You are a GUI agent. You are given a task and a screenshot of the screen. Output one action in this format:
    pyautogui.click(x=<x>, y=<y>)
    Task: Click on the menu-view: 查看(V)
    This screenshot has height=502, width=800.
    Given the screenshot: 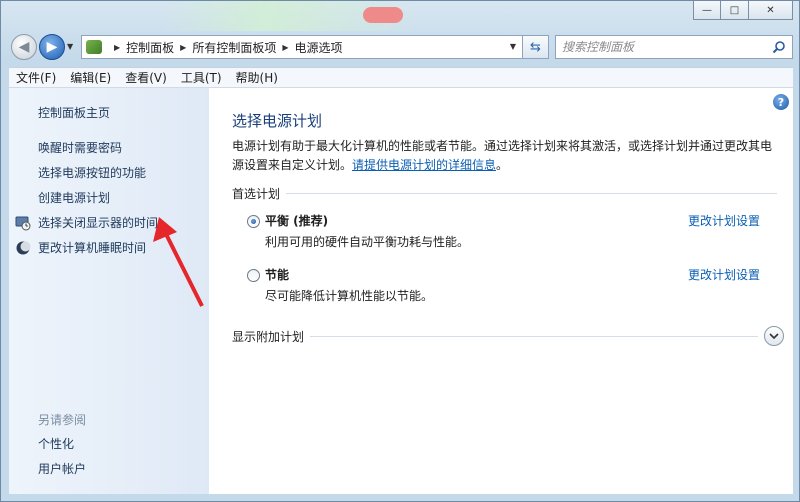 What is the action you would take?
    pyautogui.click(x=146, y=77)
    